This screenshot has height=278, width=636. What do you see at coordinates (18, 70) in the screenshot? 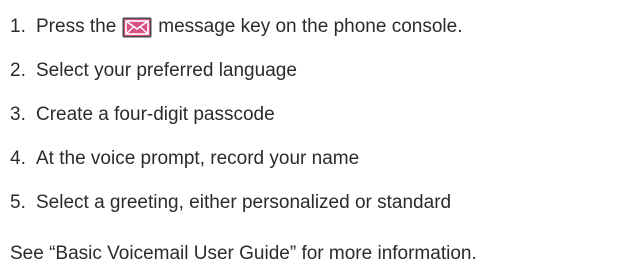
I see `step-number: 2.` at bounding box center [18, 70].